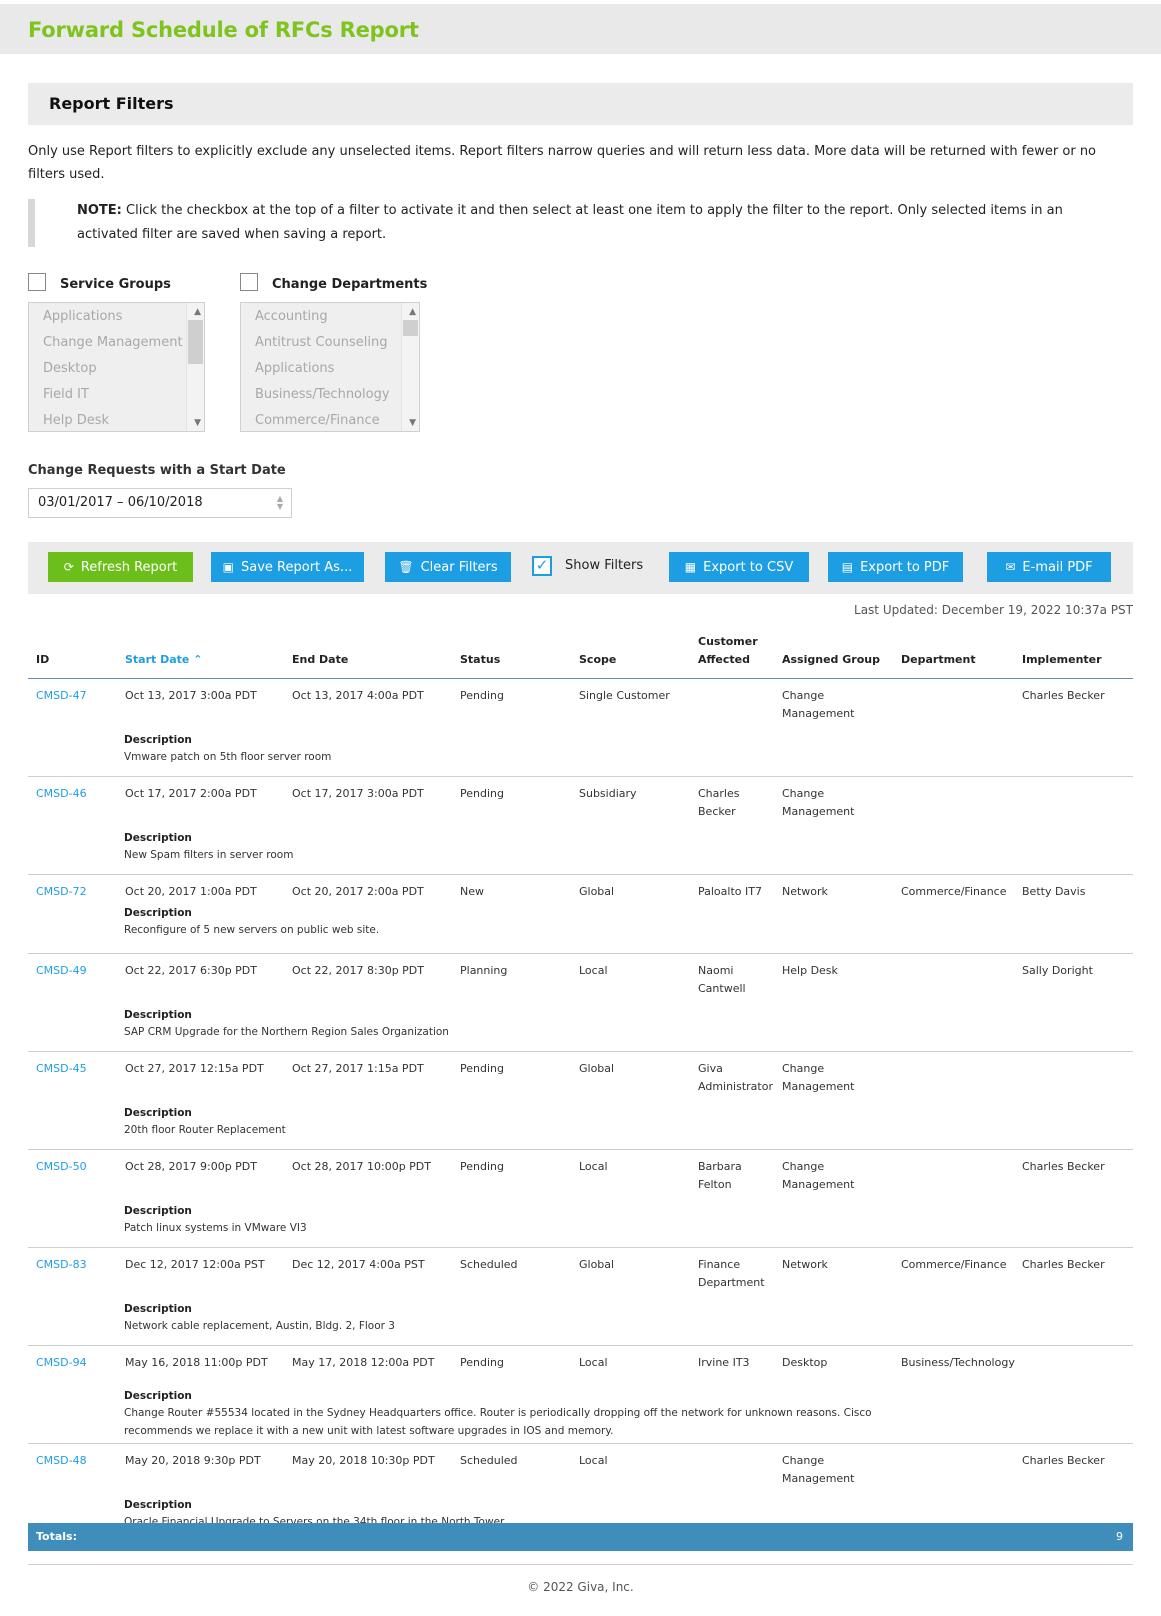 The image size is (1161, 1616). Describe the element at coordinates (580, 104) in the screenshot. I see `report-filters-header: Report Filters` at that location.